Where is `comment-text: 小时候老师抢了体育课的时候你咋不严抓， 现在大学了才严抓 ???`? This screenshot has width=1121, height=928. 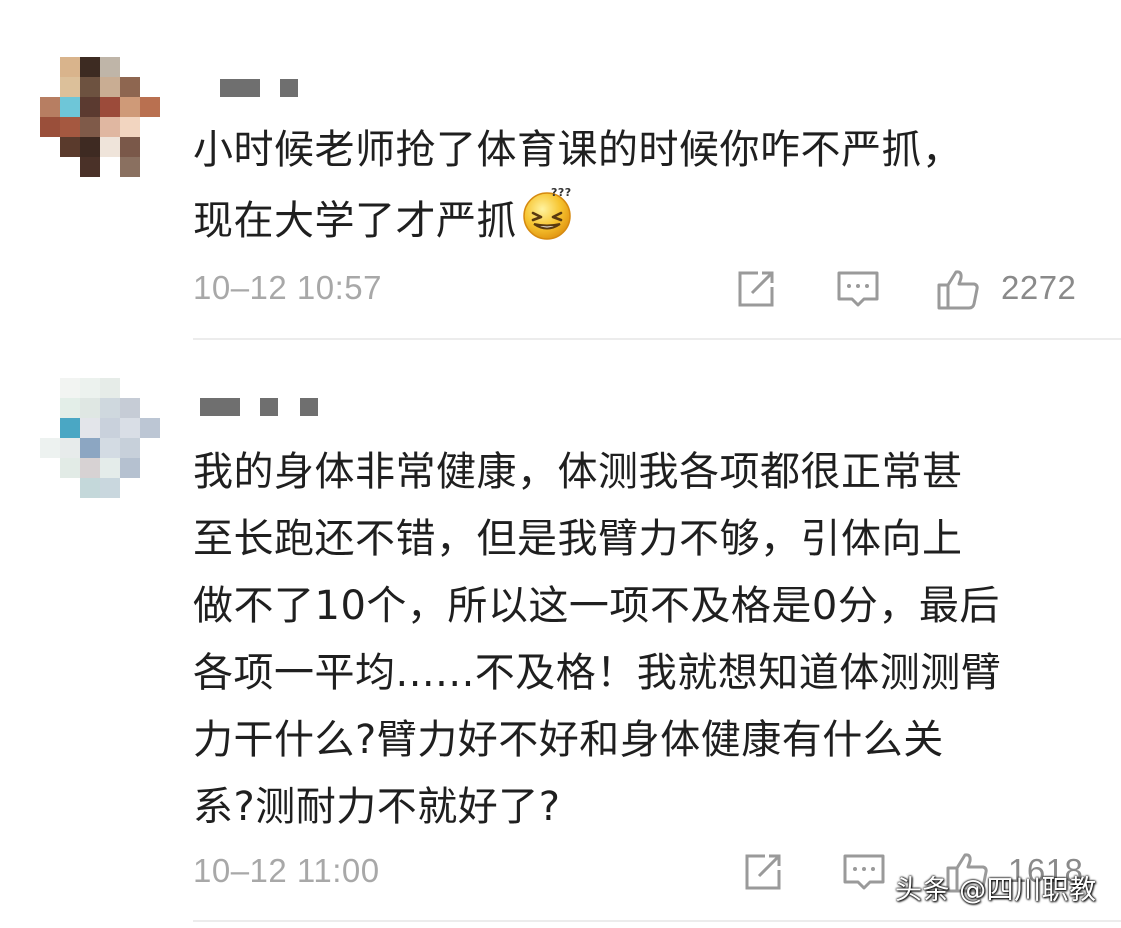
comment-text: 小时候老师抢了体育课的时候你咋不严抓， 现在大学了才严抓 ??? is located at coordinates (638, 186).